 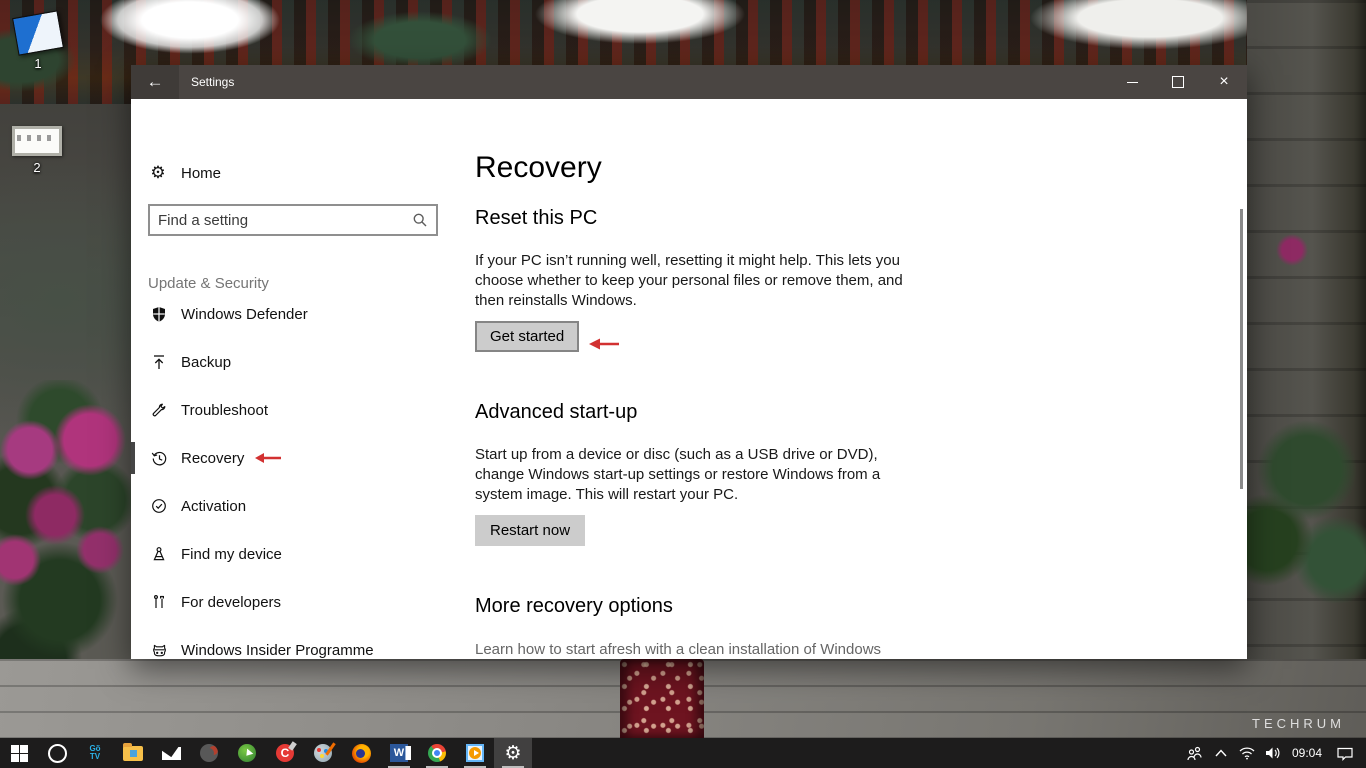 What do you see at coordinates (298, 602) in the screenshot?
I see `sidebar-item-for-developers: For developers` at bounding box center [298, 602].